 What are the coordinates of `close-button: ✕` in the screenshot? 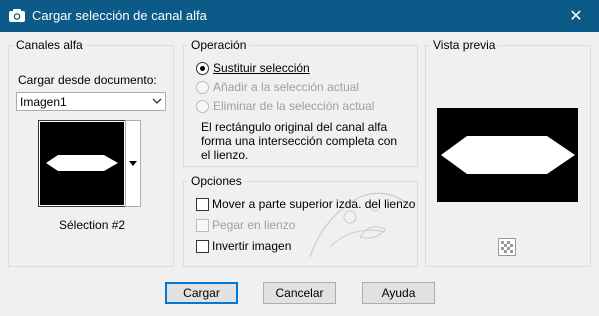 It's located at (576, 16).